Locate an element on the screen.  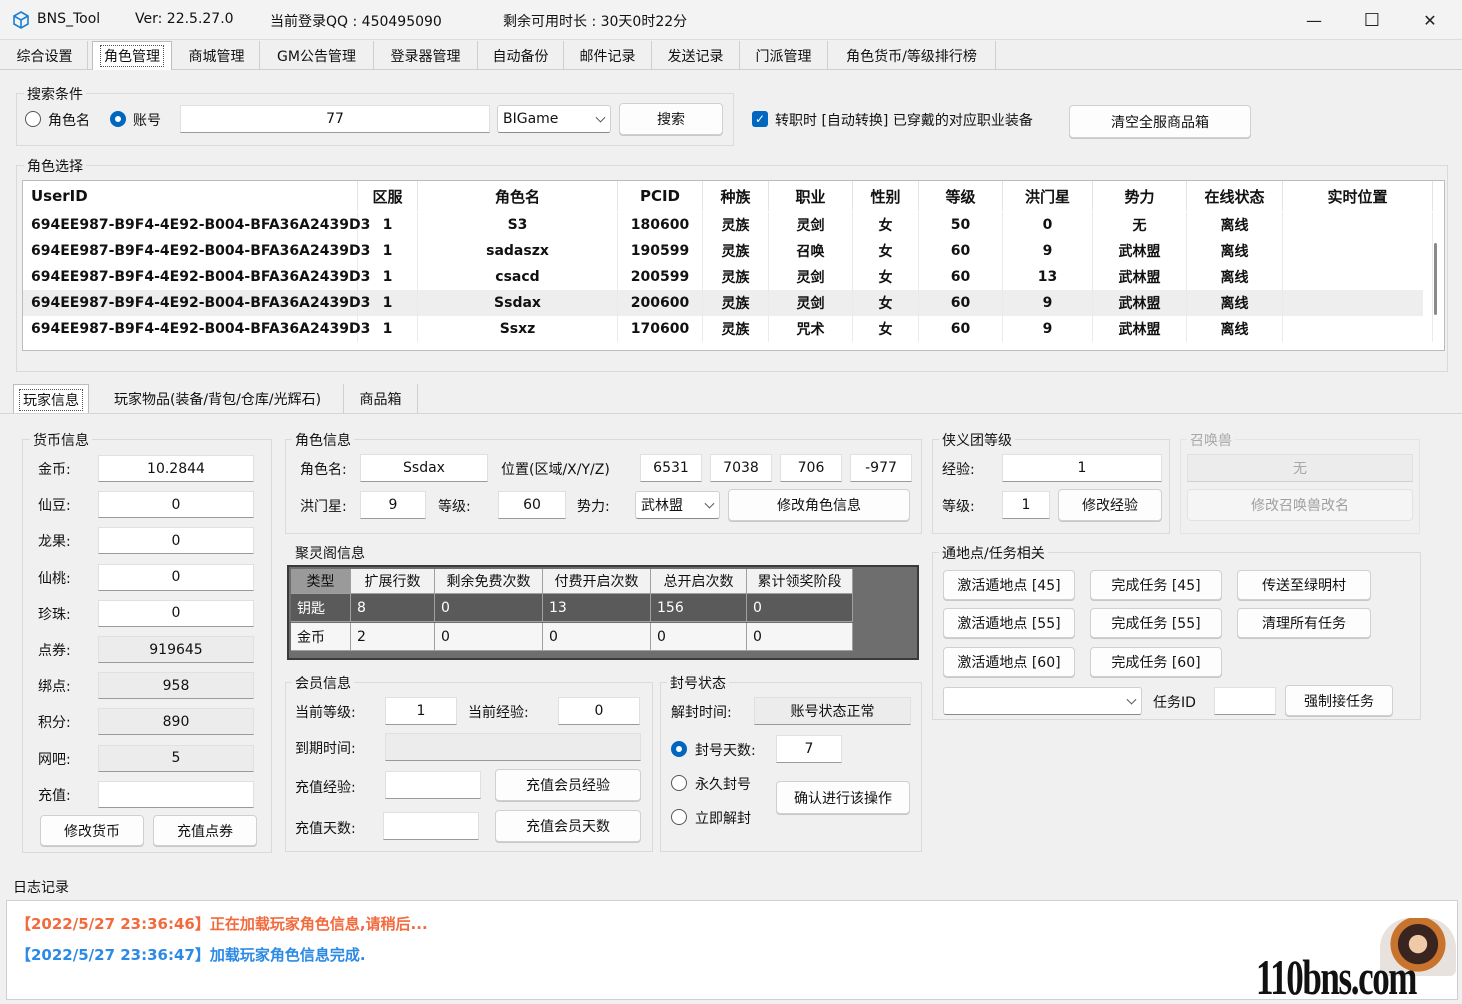
recharge-member-exp-button: 充值会员经验 is located at coordinates (568, 785).